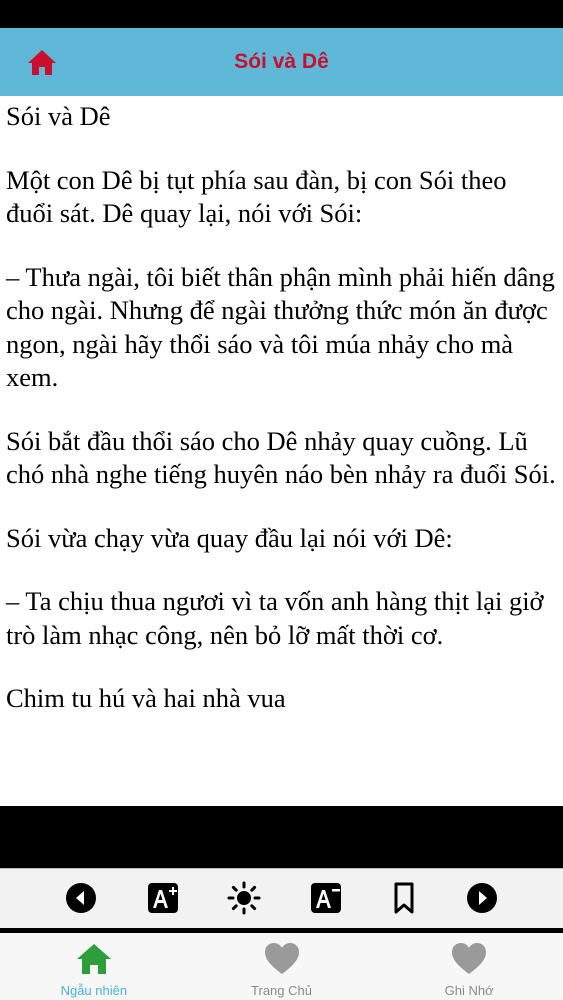  Describe the element at coordinates (482, 898) in the screenshot. I see `next-icon` at that location.